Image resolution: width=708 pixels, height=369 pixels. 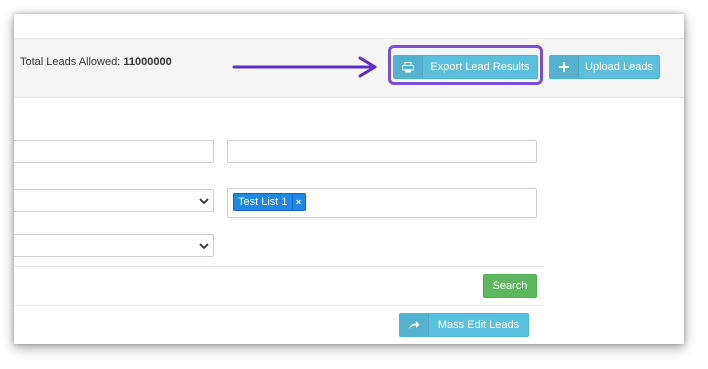 What do you see at coordinates (465, 65) in the screenshot?
I see `export-button-highlight` at bounding box center [465, 65].